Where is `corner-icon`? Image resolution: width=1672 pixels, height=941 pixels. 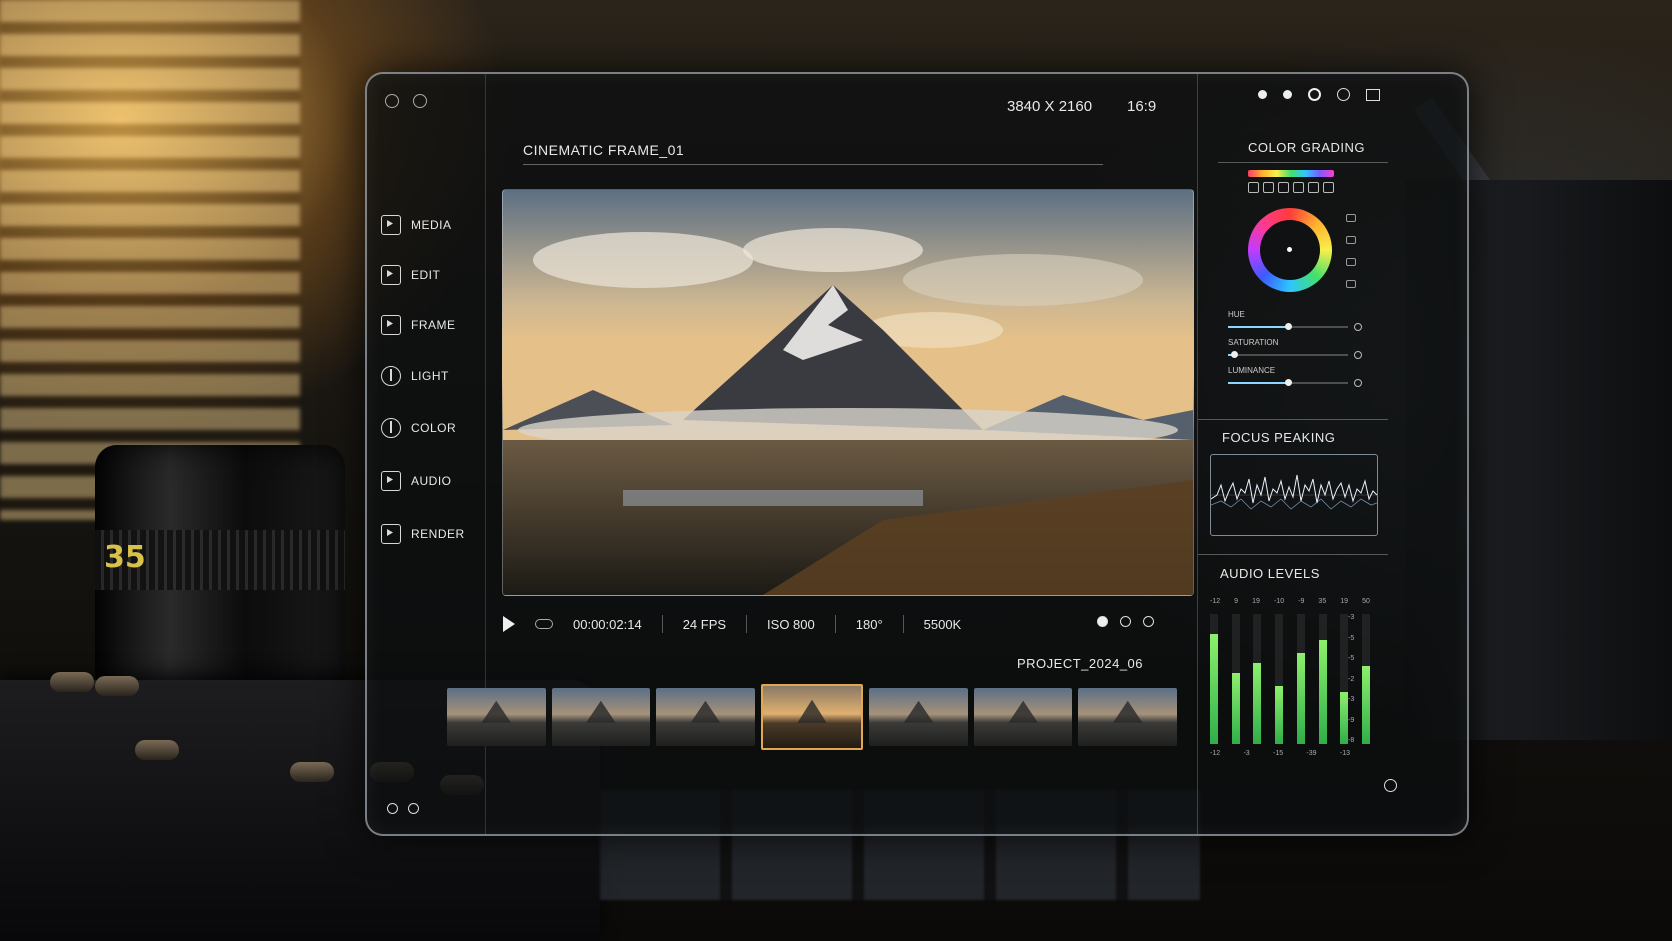 corner-icon is located at coordinates (1390, 785).